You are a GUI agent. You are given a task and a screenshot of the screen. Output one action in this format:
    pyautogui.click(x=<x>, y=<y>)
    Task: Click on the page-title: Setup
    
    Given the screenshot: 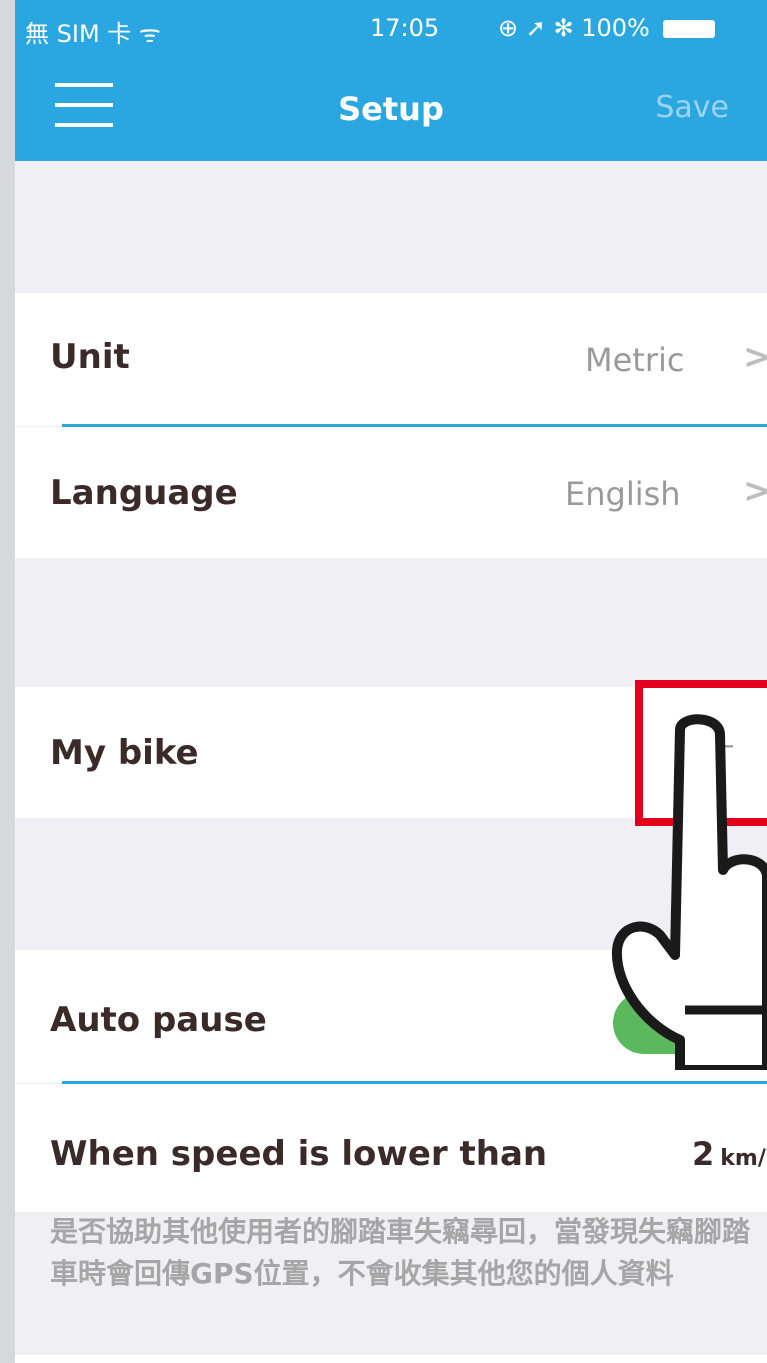 What is the action you would take?
    pyautogui.click(x=391, y=109)
    